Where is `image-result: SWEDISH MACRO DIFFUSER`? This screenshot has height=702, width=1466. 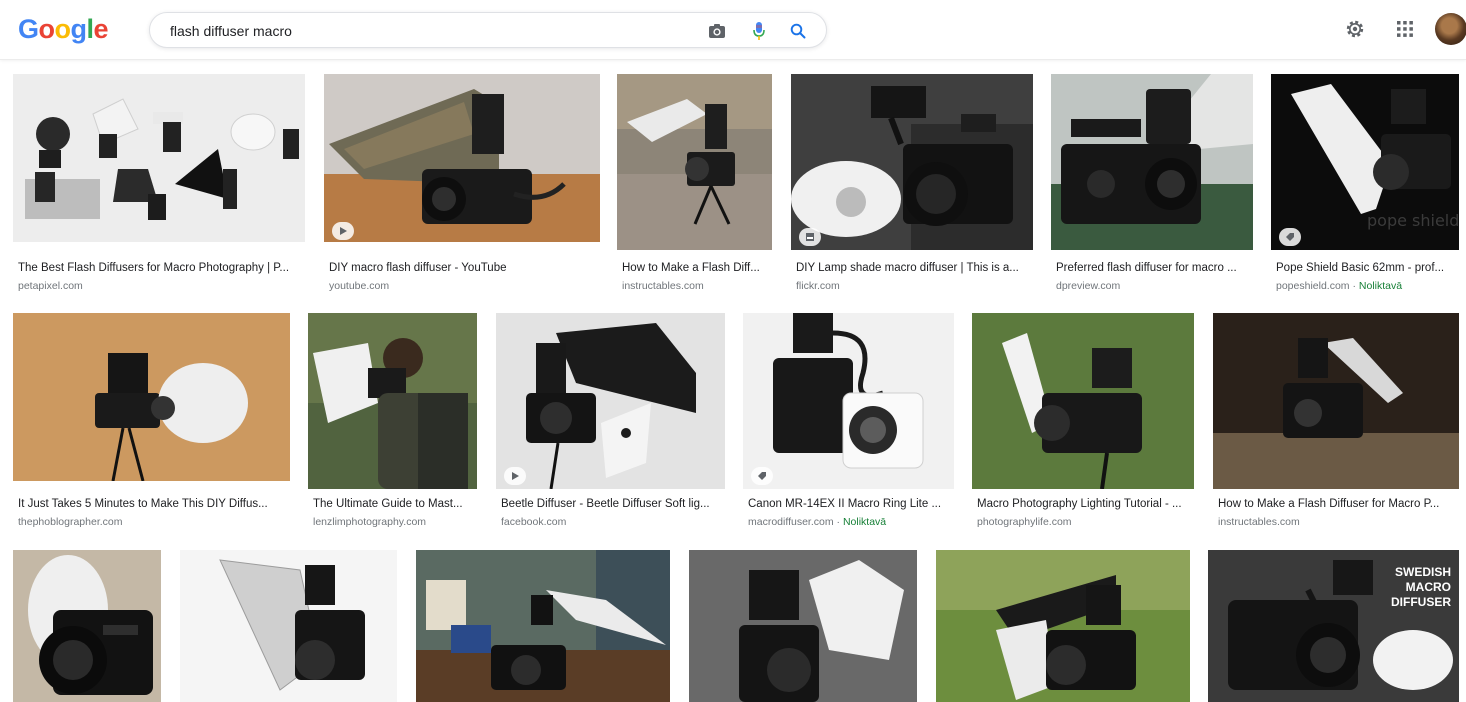
image-result: SWEDISH MACRO DIFFUSER is located at coordinates (1333, 626).